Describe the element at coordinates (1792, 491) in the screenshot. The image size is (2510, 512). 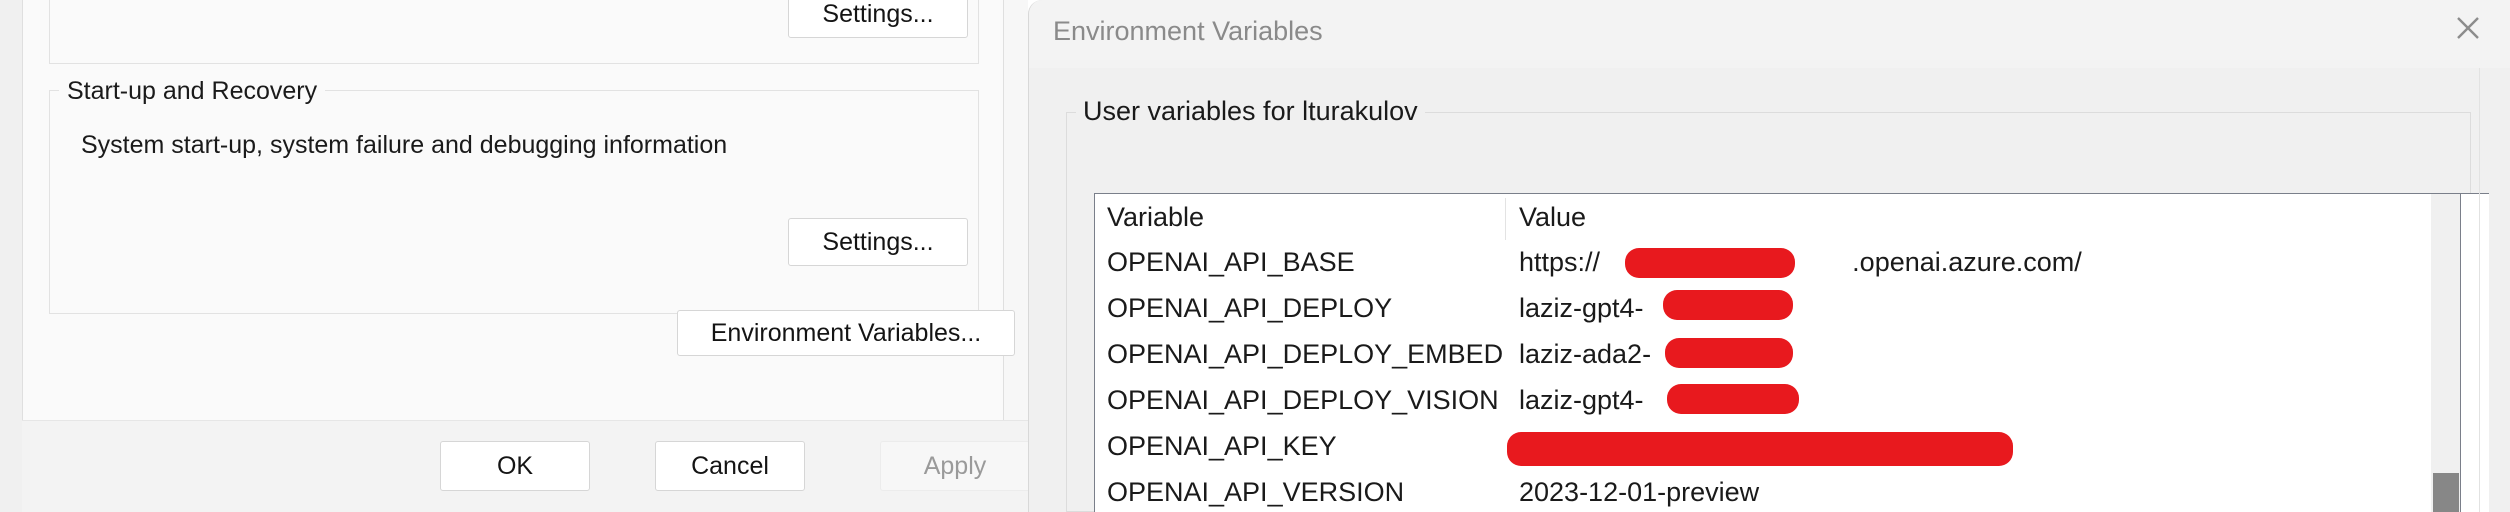
I see `table-row: OPENAI_API_VERSION 2023-12-01-preview` at that location.